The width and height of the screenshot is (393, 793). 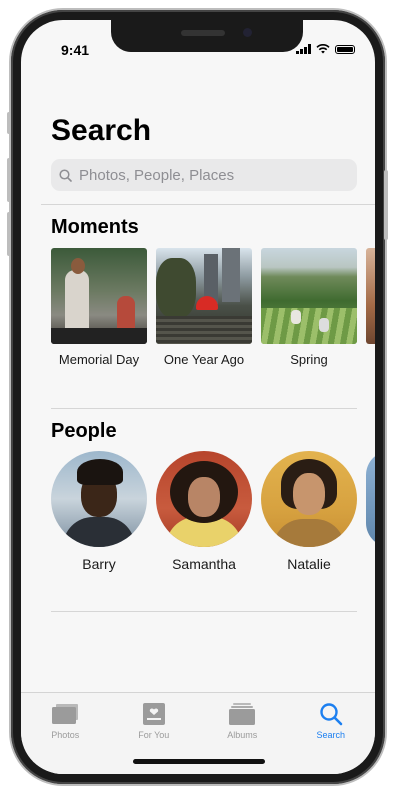 What do you see at coordinates (303, 49) in the screenshot?
I see `cellular-signal-icon` at bounding box center [303, 49].